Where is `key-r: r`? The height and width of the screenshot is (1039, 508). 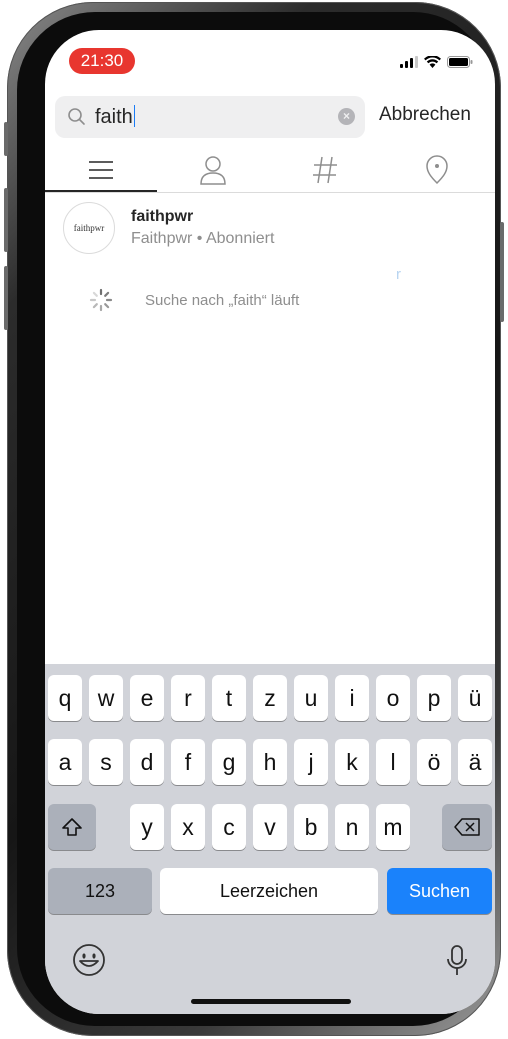
key-r: r is located at coordinates (188, 698).